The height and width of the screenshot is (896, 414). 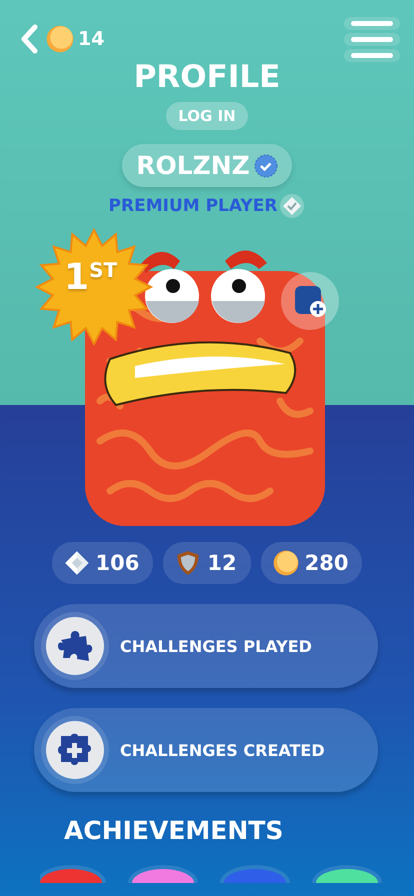 What do you see at coordinates (118, 563) in the screenshot?
I see `stat-value: 106` at bounding box center [118, 563].